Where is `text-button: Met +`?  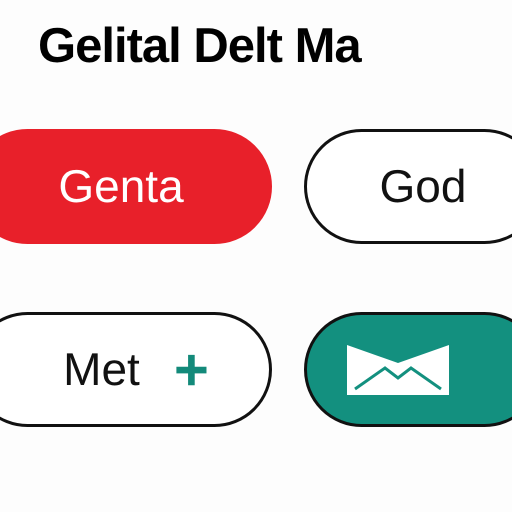
text-button: Met + is located at coordinates (136, 369).